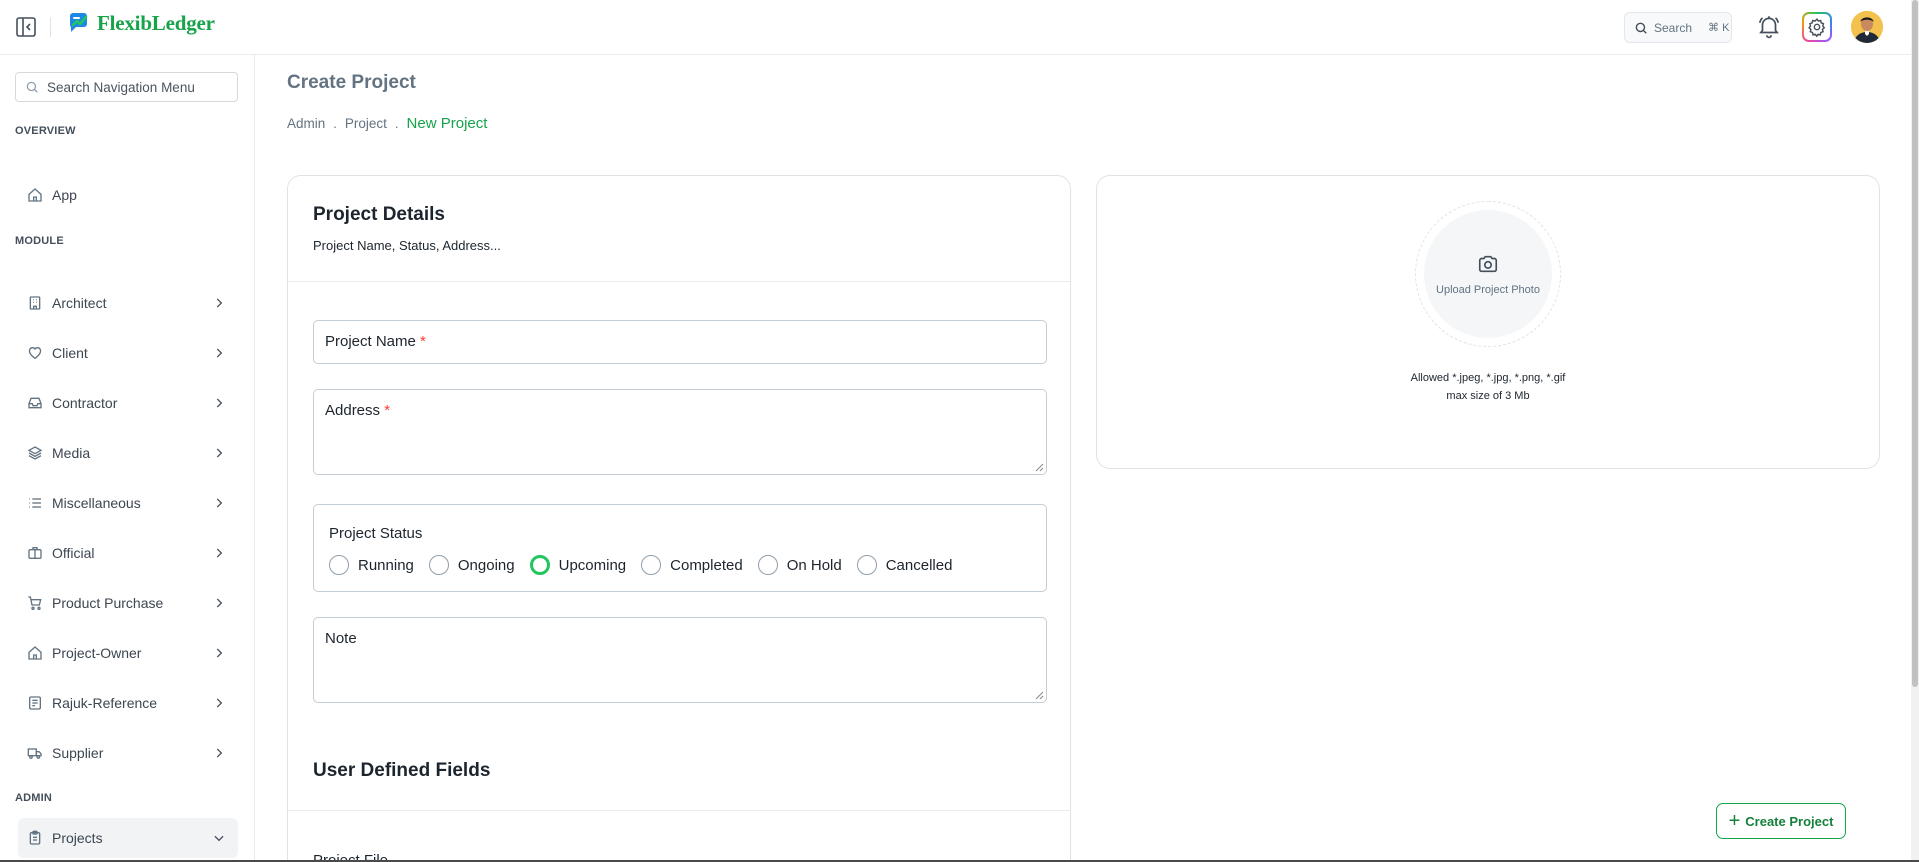 The image size is (1919, 862). I want to click on nav-search-placeholder: Search Navigation Menu, so click(121, 87).